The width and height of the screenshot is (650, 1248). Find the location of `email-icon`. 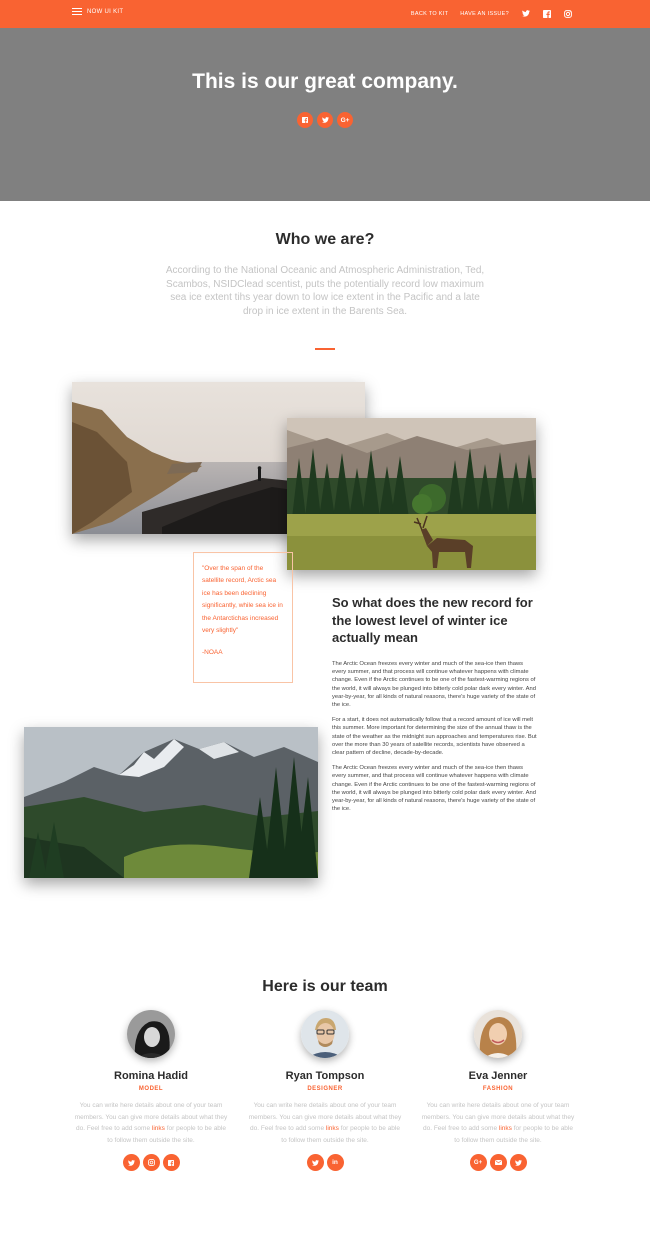

email-icon is located at coordinates (498, 1163).